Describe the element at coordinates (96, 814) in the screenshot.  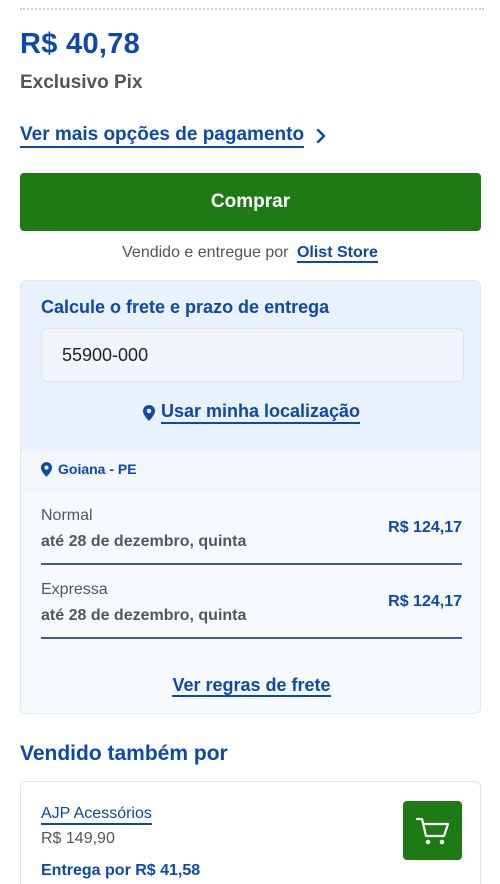
I see `seller-name-link: AJP Acessórios` at that location.